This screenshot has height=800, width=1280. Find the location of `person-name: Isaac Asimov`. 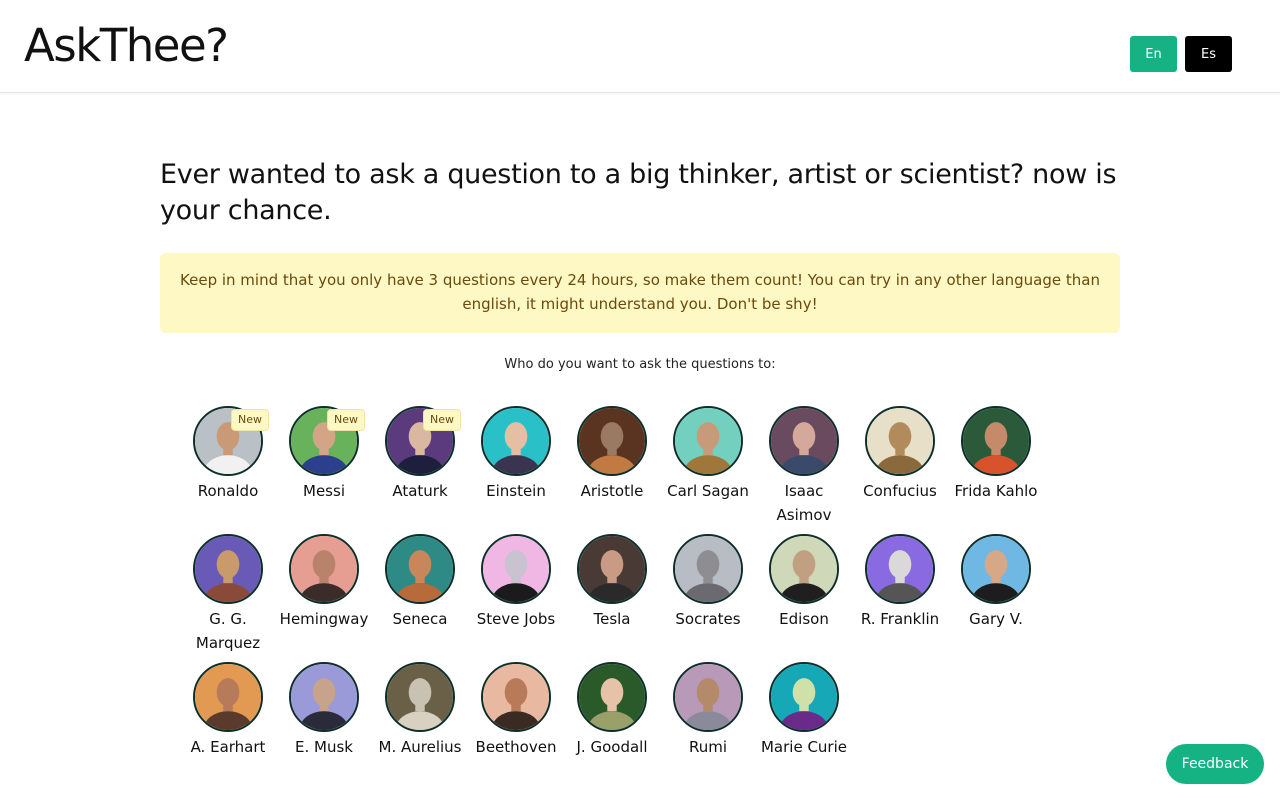

person-name: Isaac Asimov is located at coordinates (804, 503).